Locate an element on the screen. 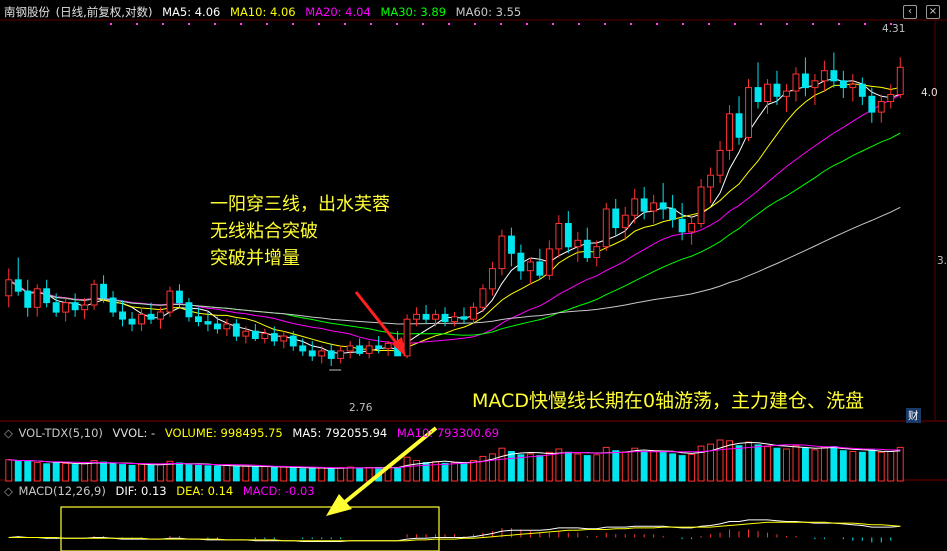 The height and width of the screenshot is (551, 947). finance-tag: 财 is located at coordinates (913, 415).